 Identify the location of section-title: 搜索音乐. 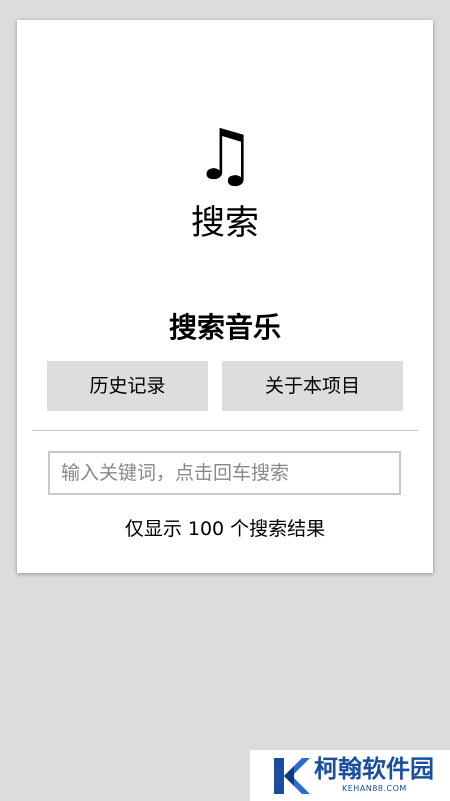
(224, 327).